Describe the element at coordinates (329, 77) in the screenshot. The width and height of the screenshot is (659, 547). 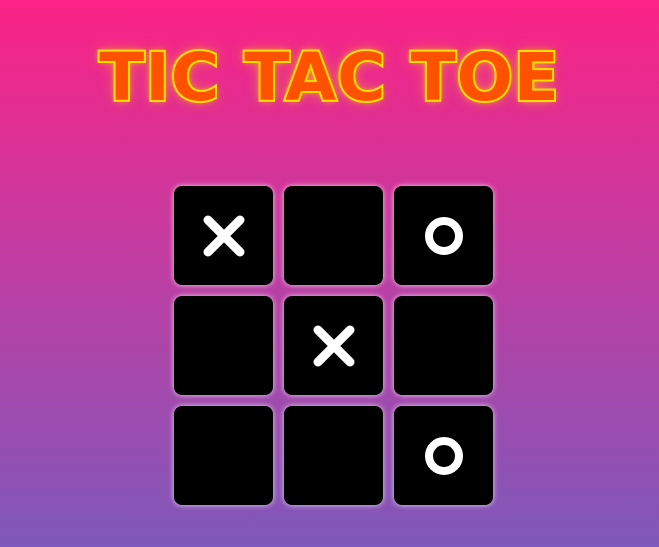
I see `game-title: TIC TAC TOE` at that location.